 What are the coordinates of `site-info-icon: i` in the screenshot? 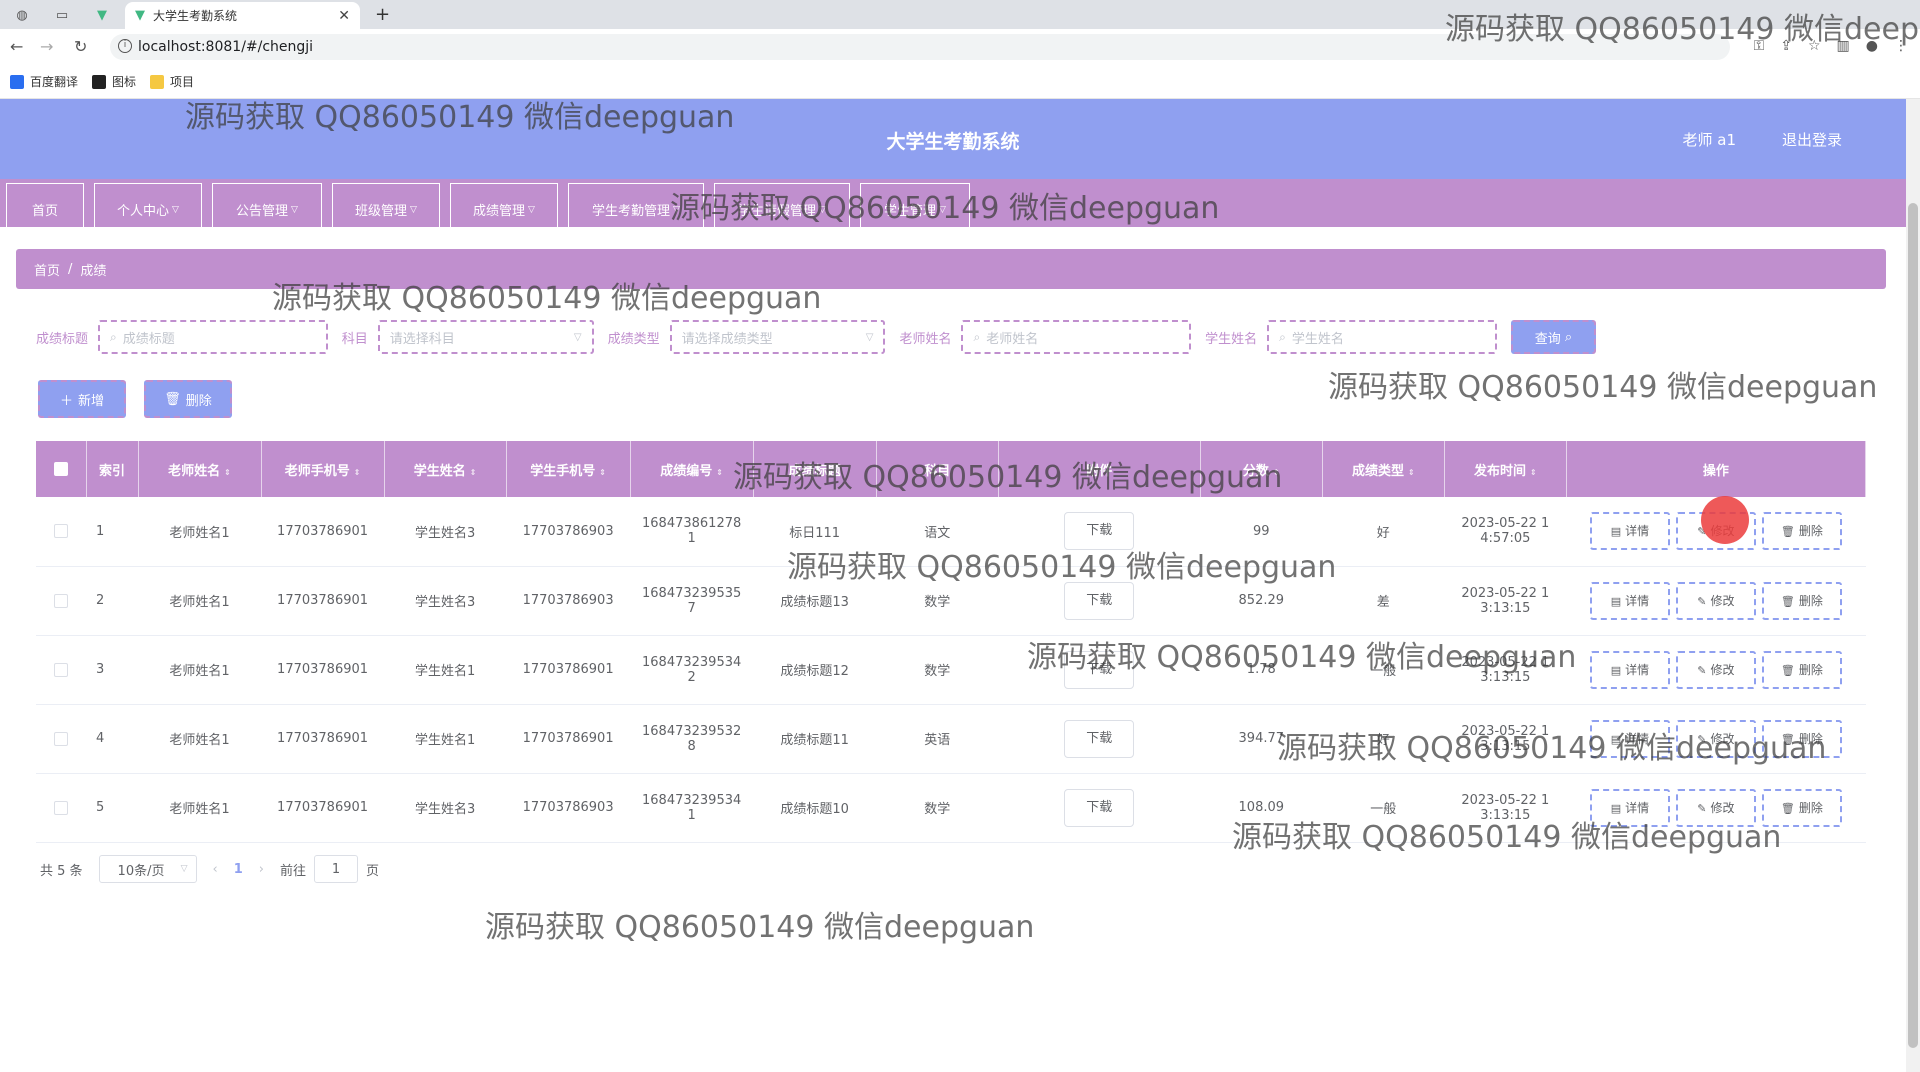 It's located at (125, 46).